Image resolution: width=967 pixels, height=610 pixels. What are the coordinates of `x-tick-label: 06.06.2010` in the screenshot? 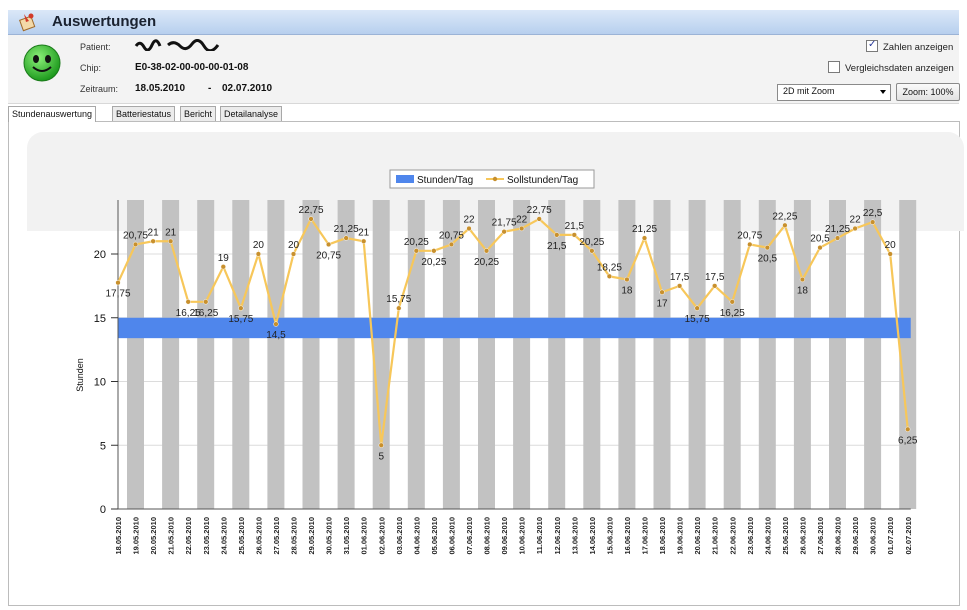 It's located at (451, 536).